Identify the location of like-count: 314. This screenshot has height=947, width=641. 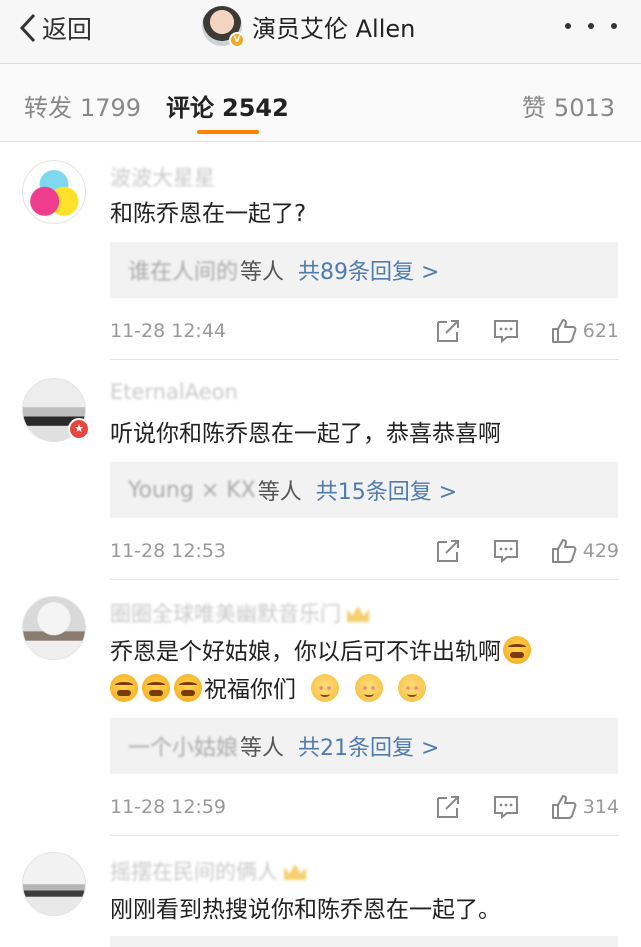
(600, 807).